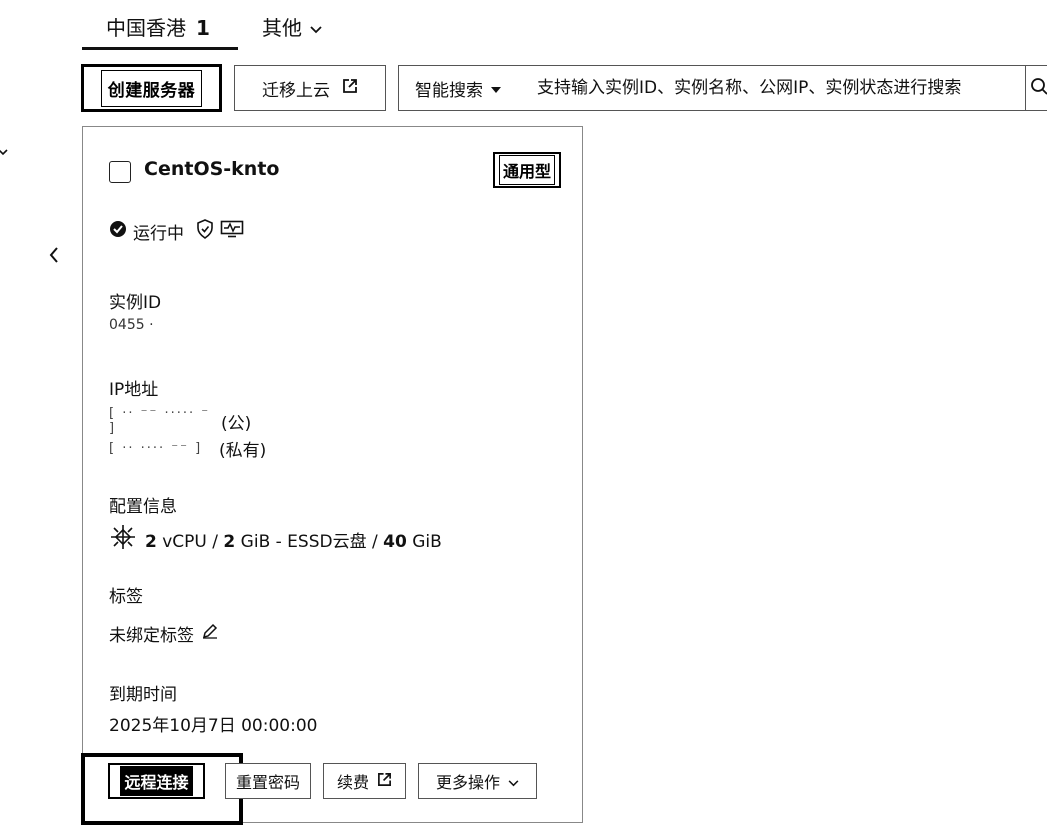  What do you see at coordinates (782, 88) in the screenshot?
I see `search-input` at bounding box center [782, 88].